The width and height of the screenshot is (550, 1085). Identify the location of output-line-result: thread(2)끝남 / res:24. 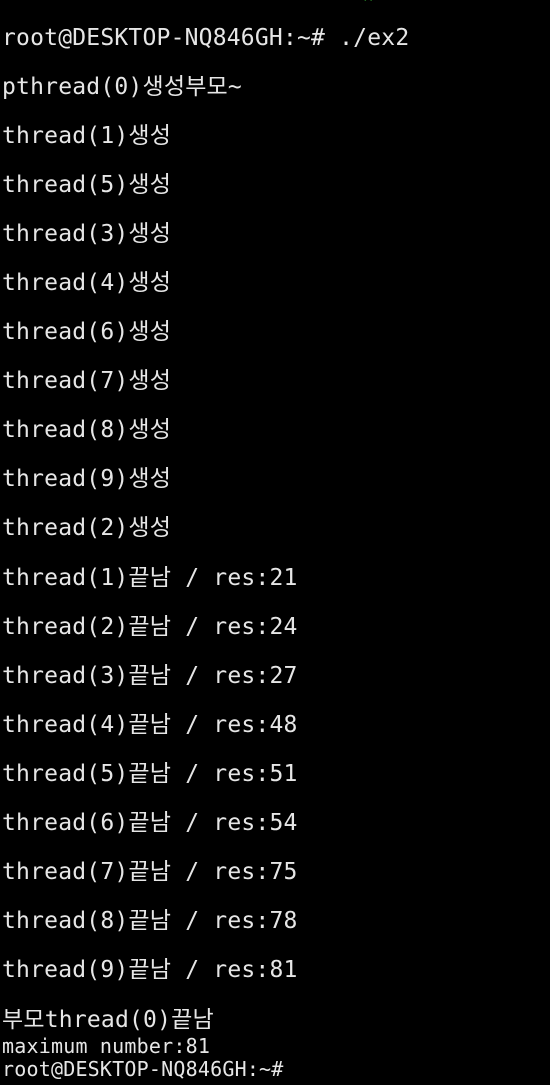
(150, 627).